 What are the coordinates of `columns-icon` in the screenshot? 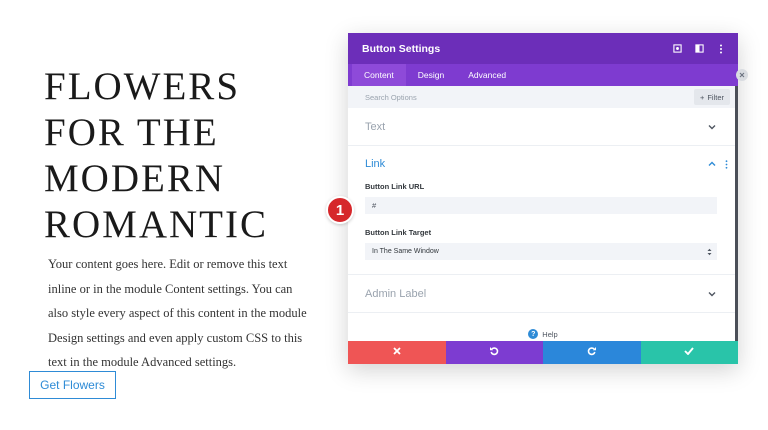 It's located at (699, 49).